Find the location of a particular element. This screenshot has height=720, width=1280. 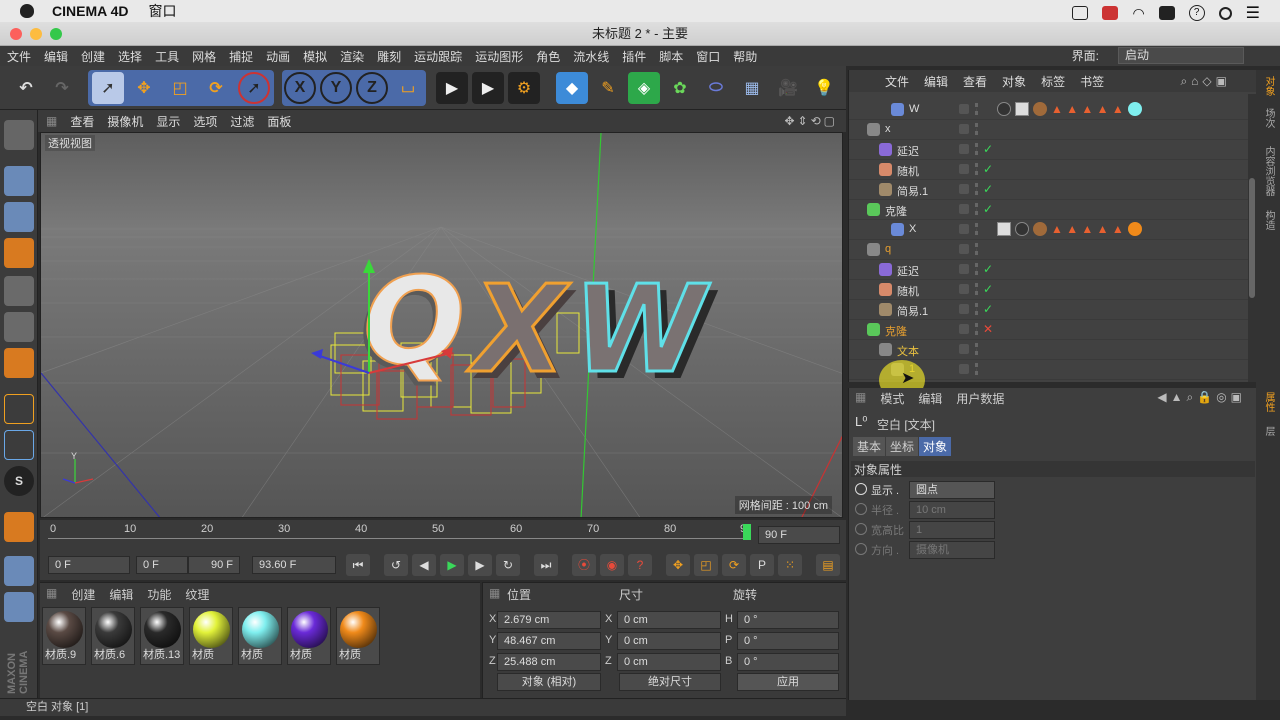

coordinate-system-icon: ⌴ is located at coordinates (408, 88).